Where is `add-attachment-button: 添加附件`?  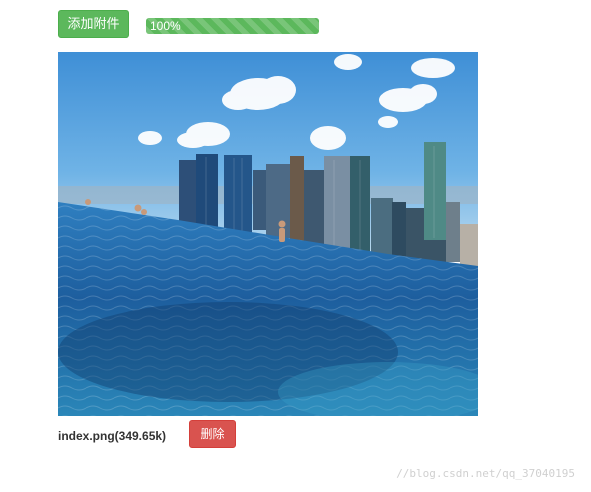 add-attachment-button: 添加附件 is located at coordinates (93, 24).